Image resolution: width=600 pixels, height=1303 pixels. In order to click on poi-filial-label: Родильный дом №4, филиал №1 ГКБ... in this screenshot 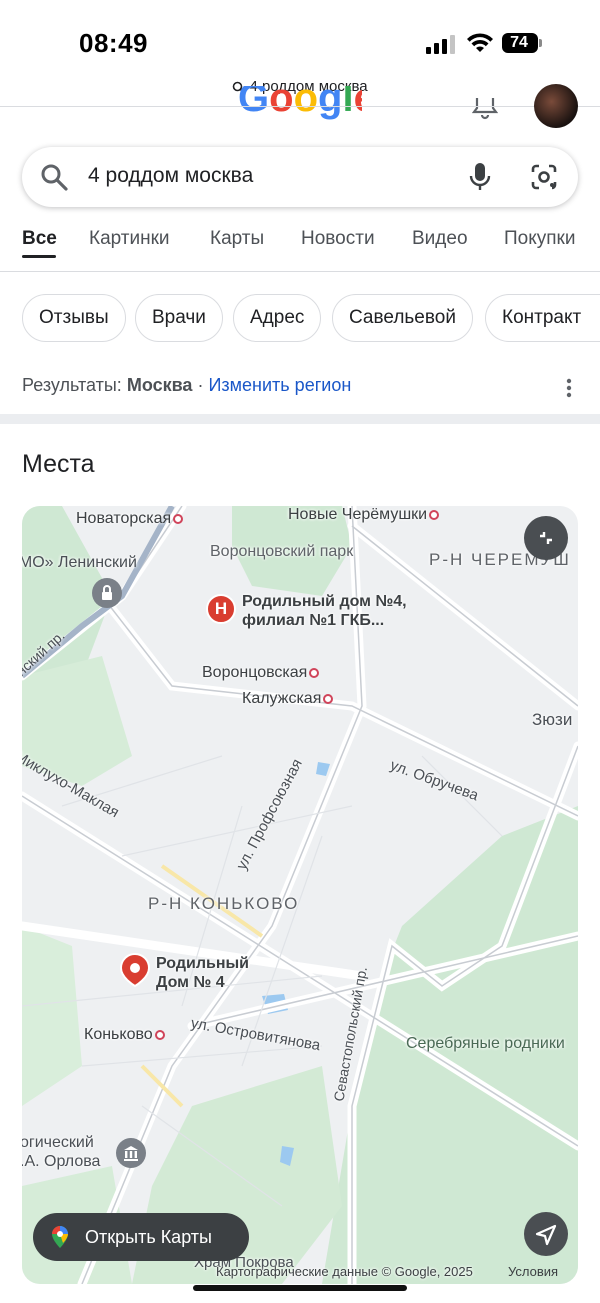, I will do `click(337, 611)`.